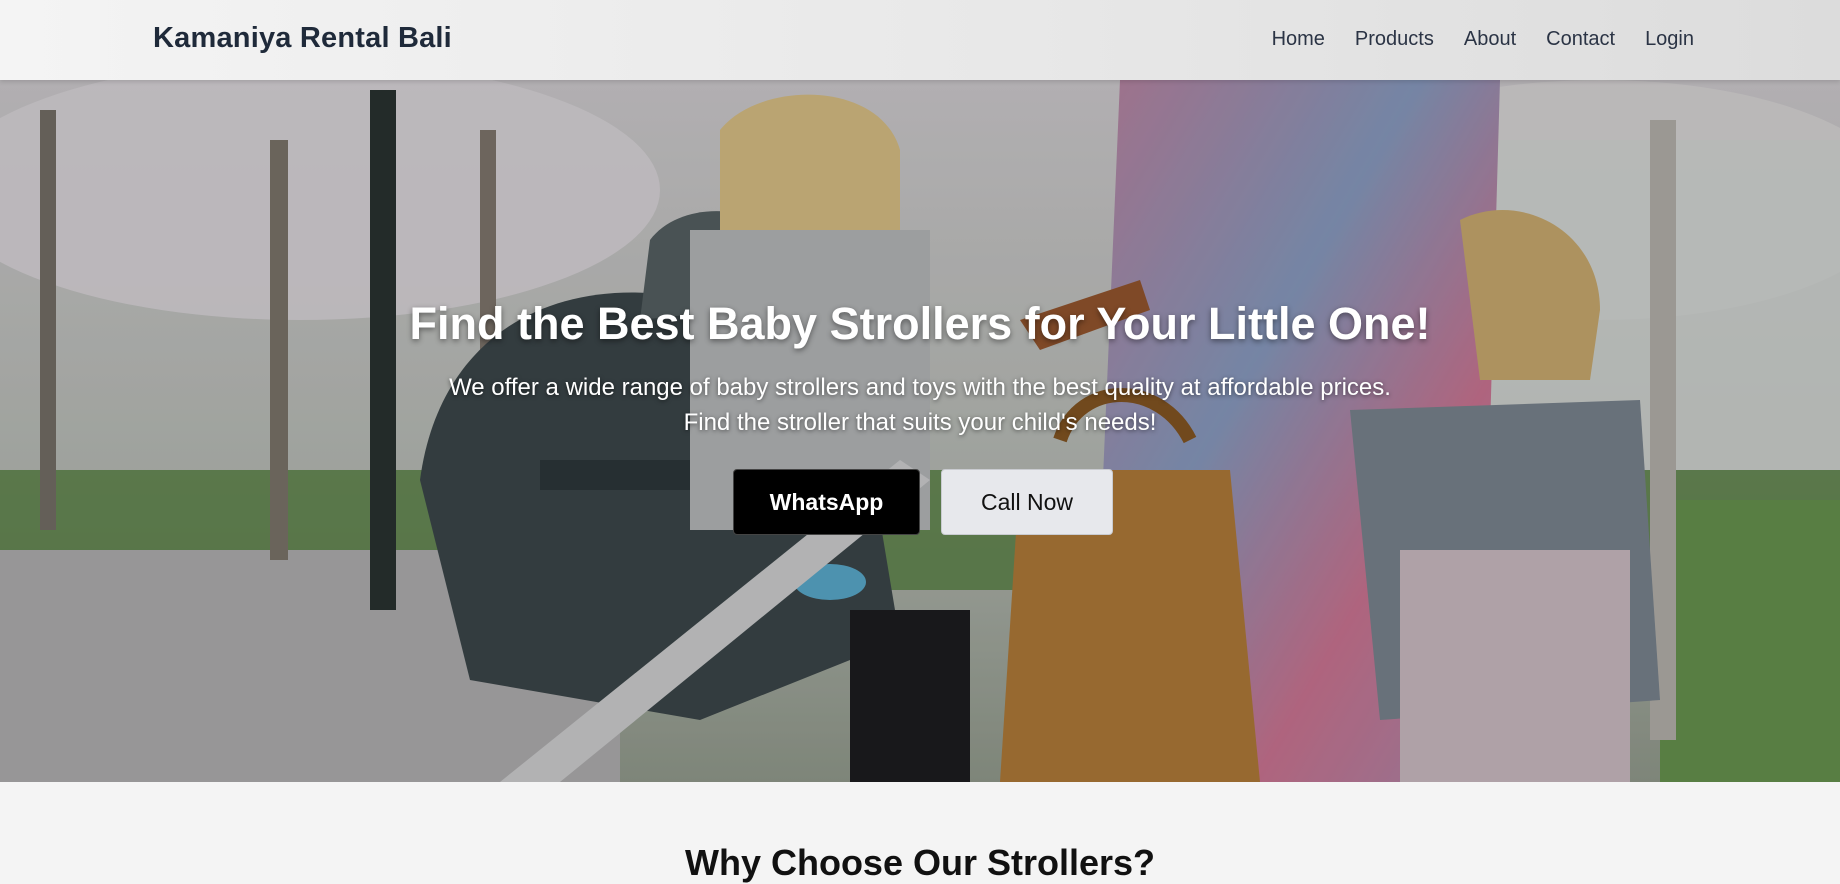  I want to click on main-nav: Home Products About Contact Login, so click(1483, 39).